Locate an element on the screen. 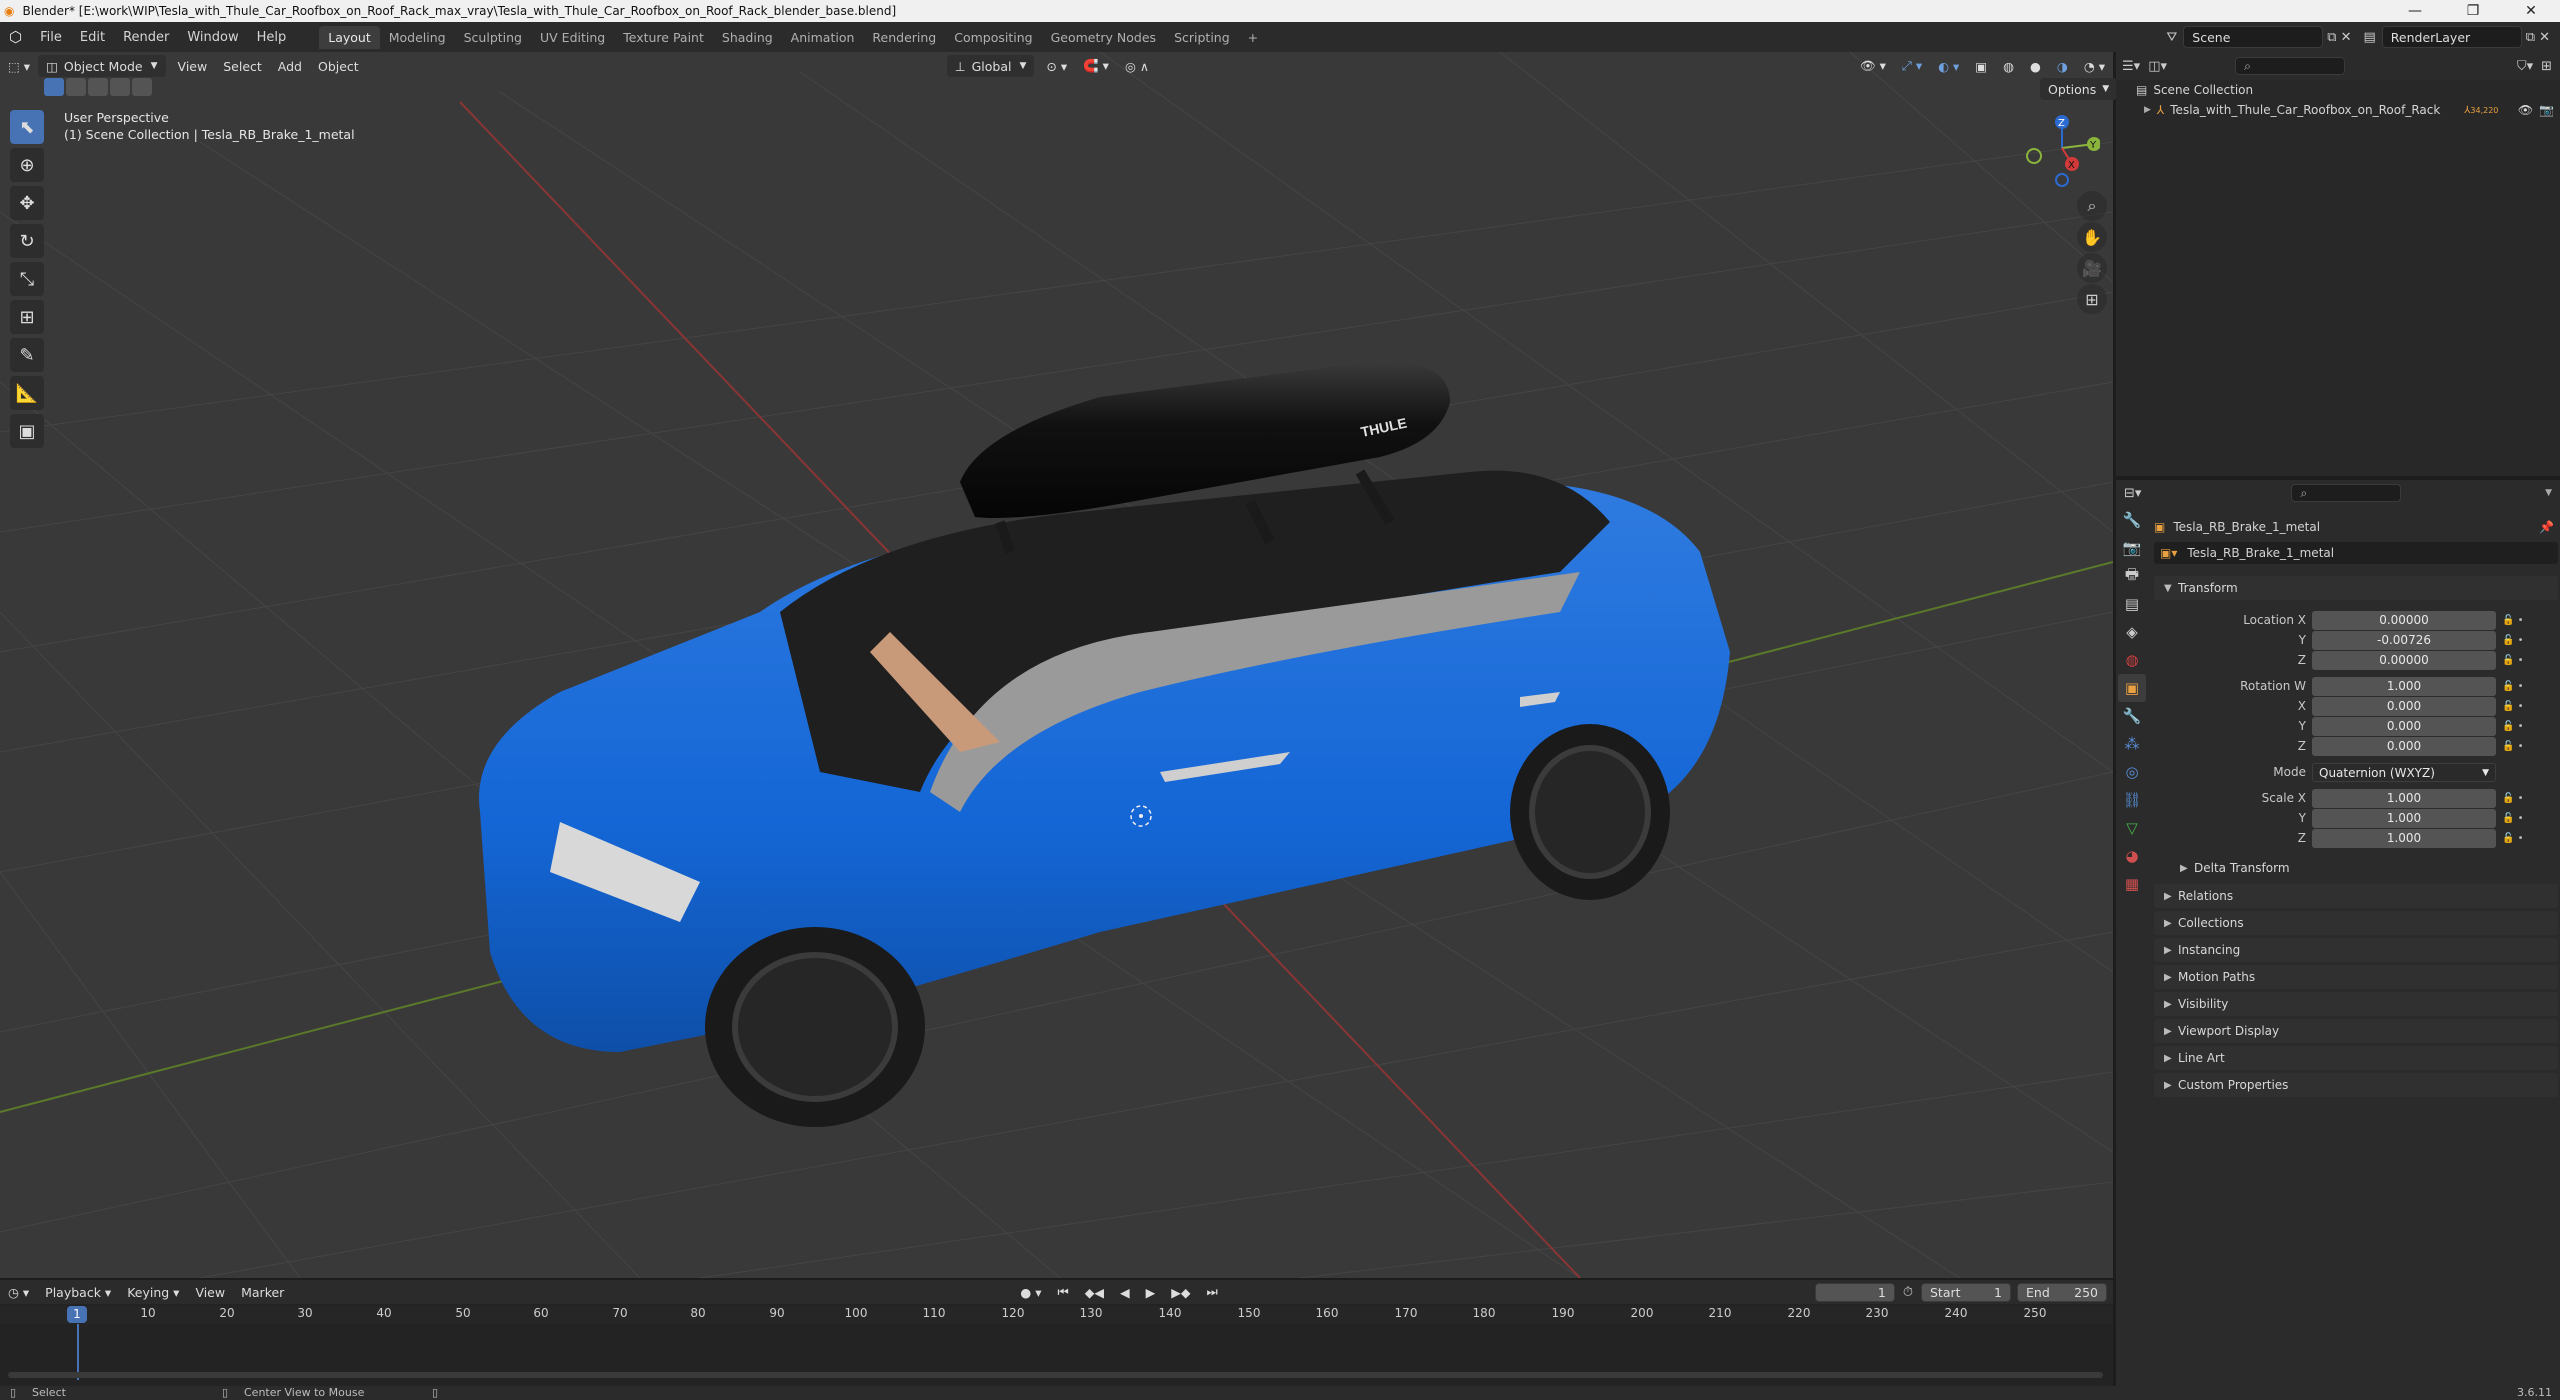 The height and width of the screenshot is (1400, 2560). tab-modeling: Modeling is located at coordinates (417, 37).